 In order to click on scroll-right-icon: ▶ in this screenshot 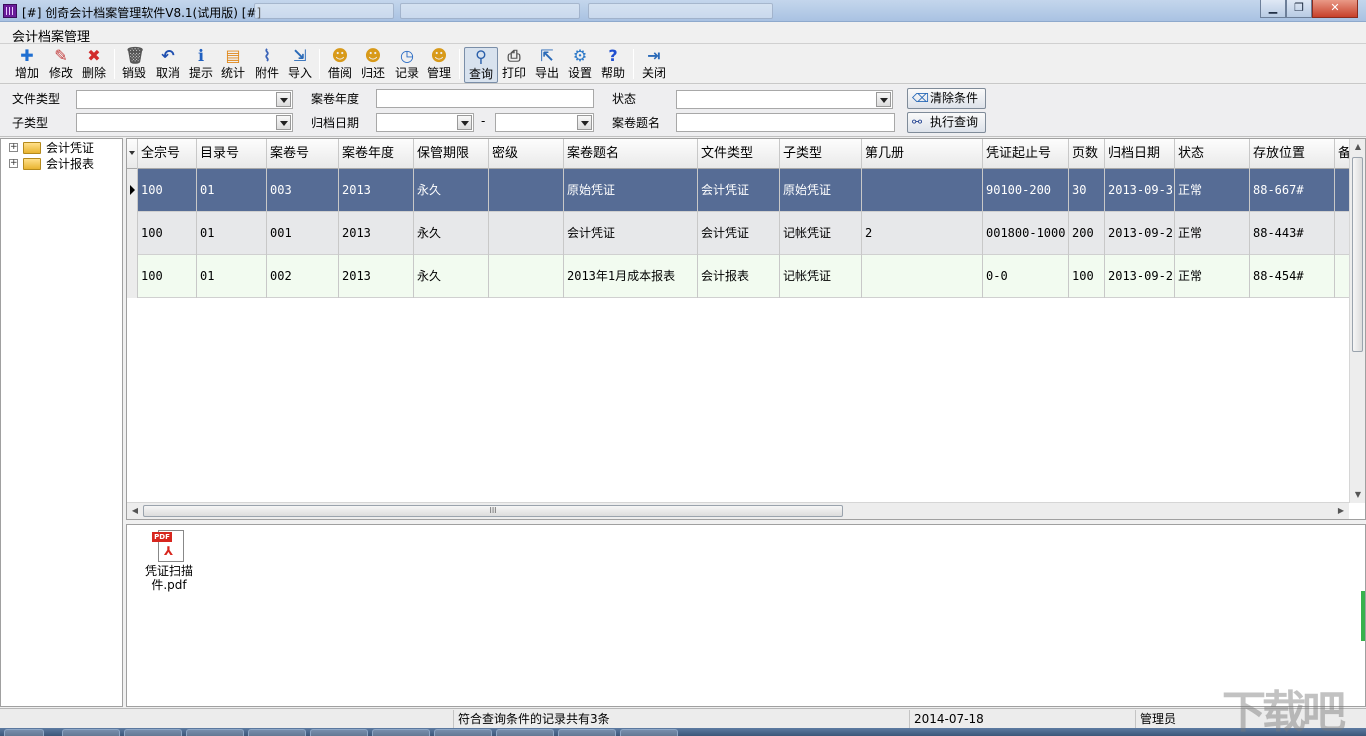, I will do `click(1341, 511)`.